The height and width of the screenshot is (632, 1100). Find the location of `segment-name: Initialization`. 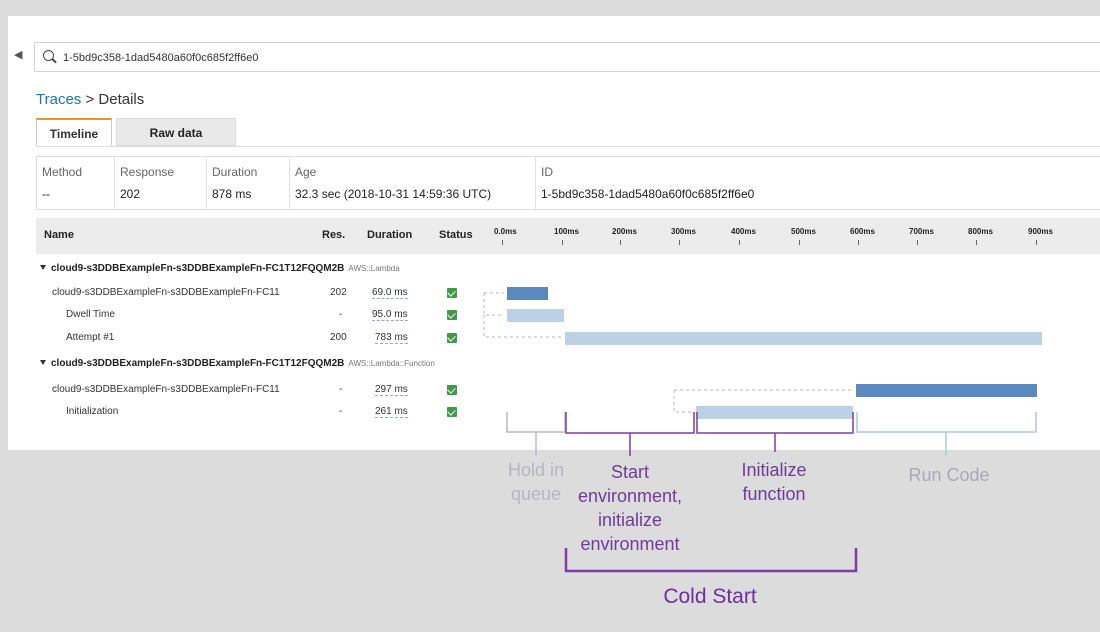

segment-name: Initialization is located at coordinates (92, 411).